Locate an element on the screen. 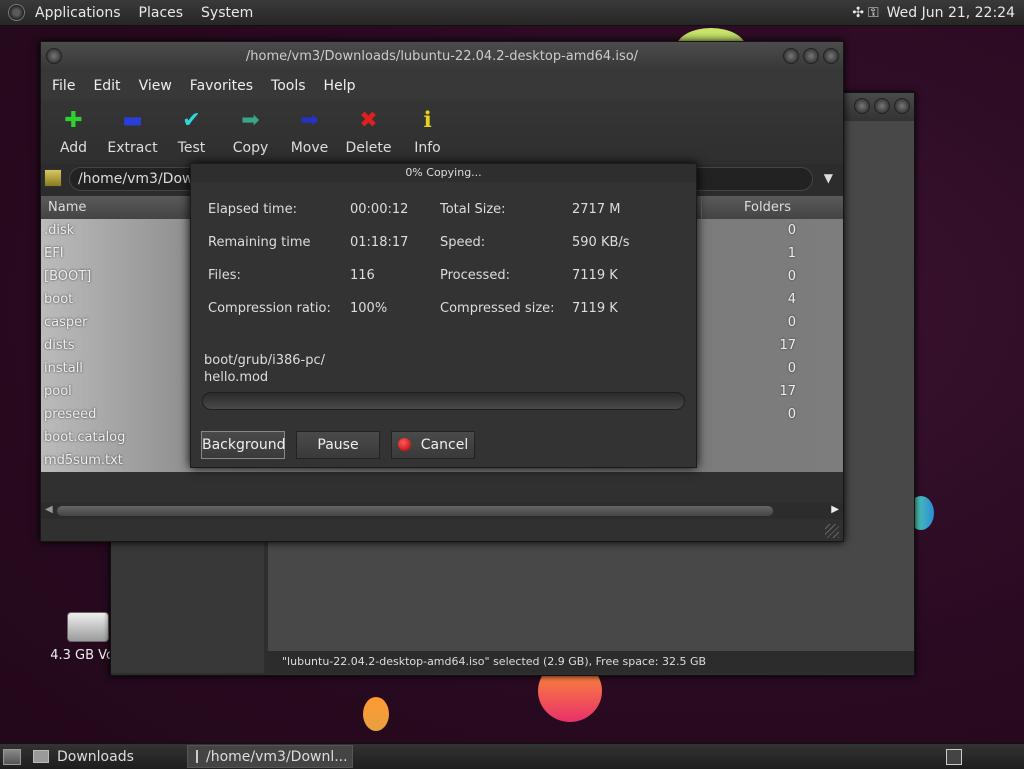 The height and width of the screenshot is (769, 1024). copy-button: ➡ Copy is located at coordinates (250, 132).